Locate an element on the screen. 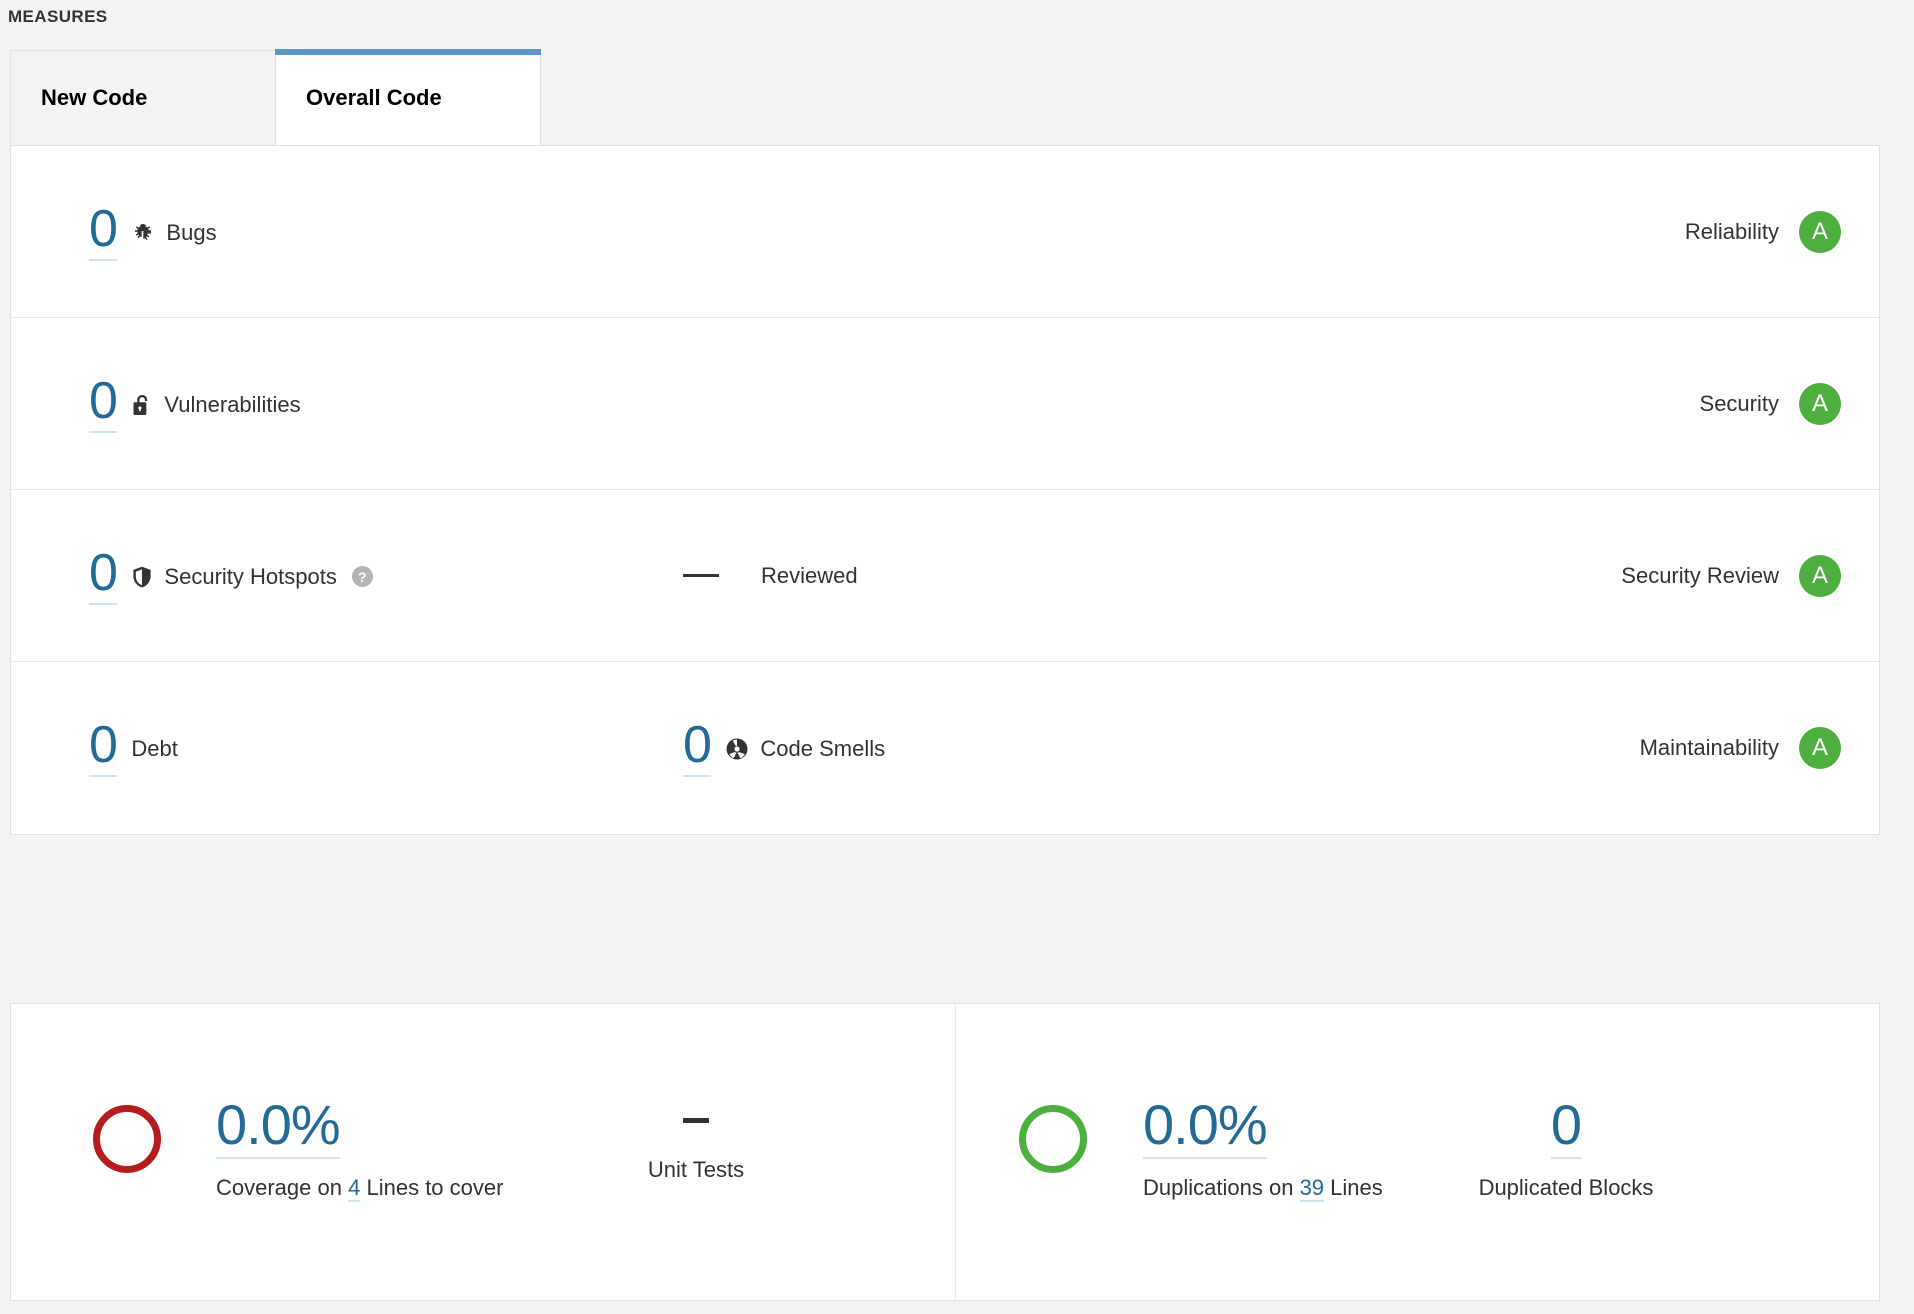 This screenshot has width=1914, height=1314. duplicated-lines-link: 39 is located at coordinates (1312, 1188).